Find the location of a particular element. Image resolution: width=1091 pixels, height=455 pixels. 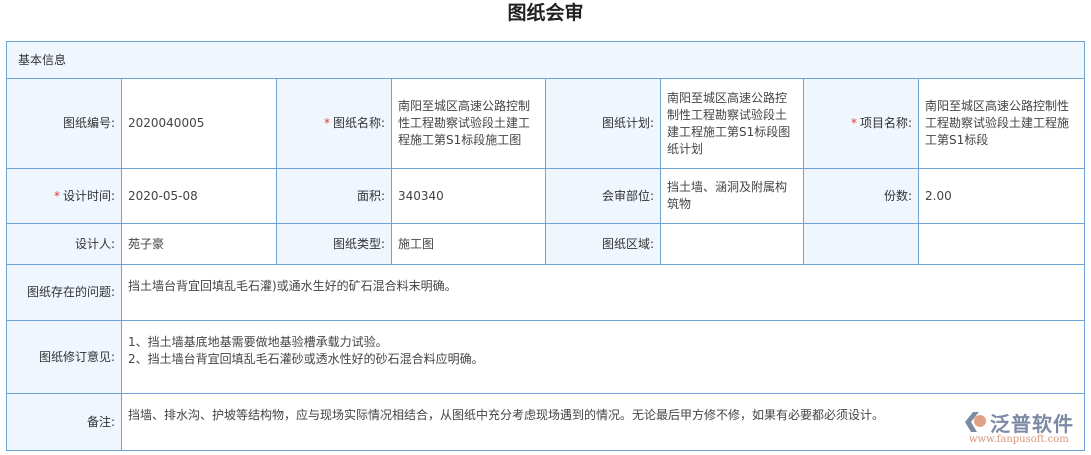

section-header: 基本信息 is located at coordinates (545, 60).